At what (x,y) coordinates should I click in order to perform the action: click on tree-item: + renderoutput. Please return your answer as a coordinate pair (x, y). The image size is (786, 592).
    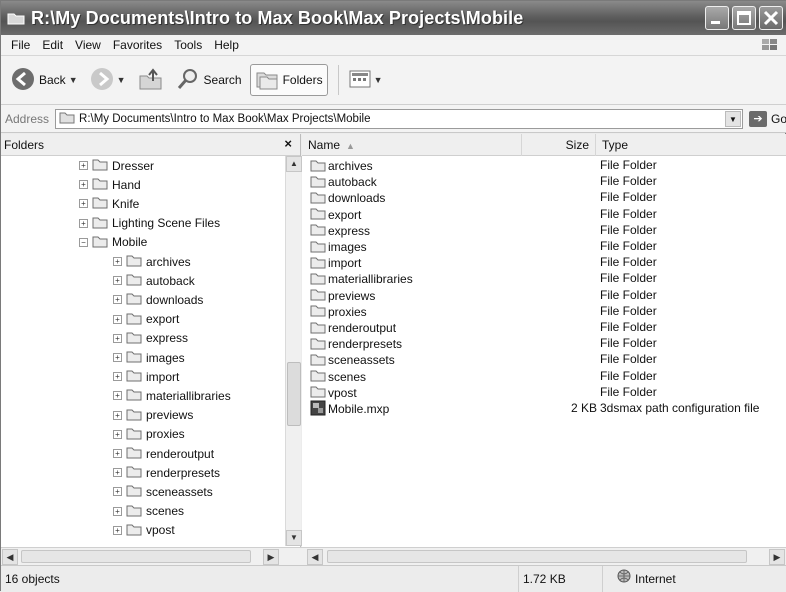
    Looking at the image, I should click on (163, 453).